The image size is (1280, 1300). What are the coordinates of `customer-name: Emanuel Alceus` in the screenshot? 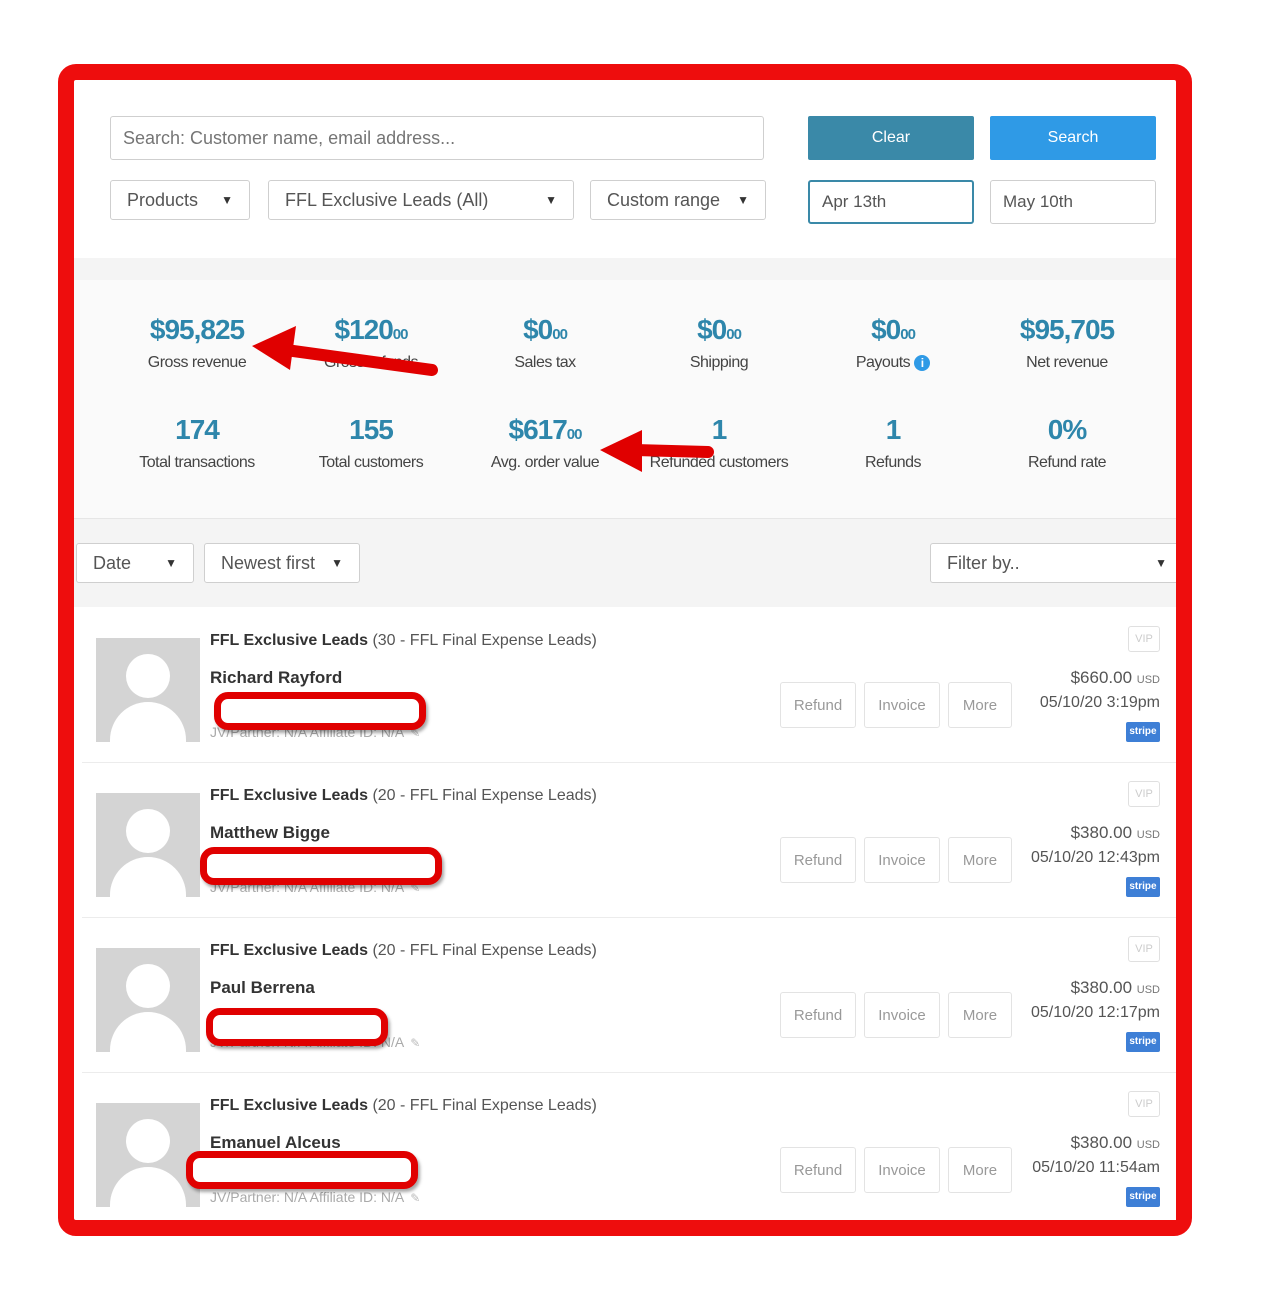 It's located at (275, 1143).